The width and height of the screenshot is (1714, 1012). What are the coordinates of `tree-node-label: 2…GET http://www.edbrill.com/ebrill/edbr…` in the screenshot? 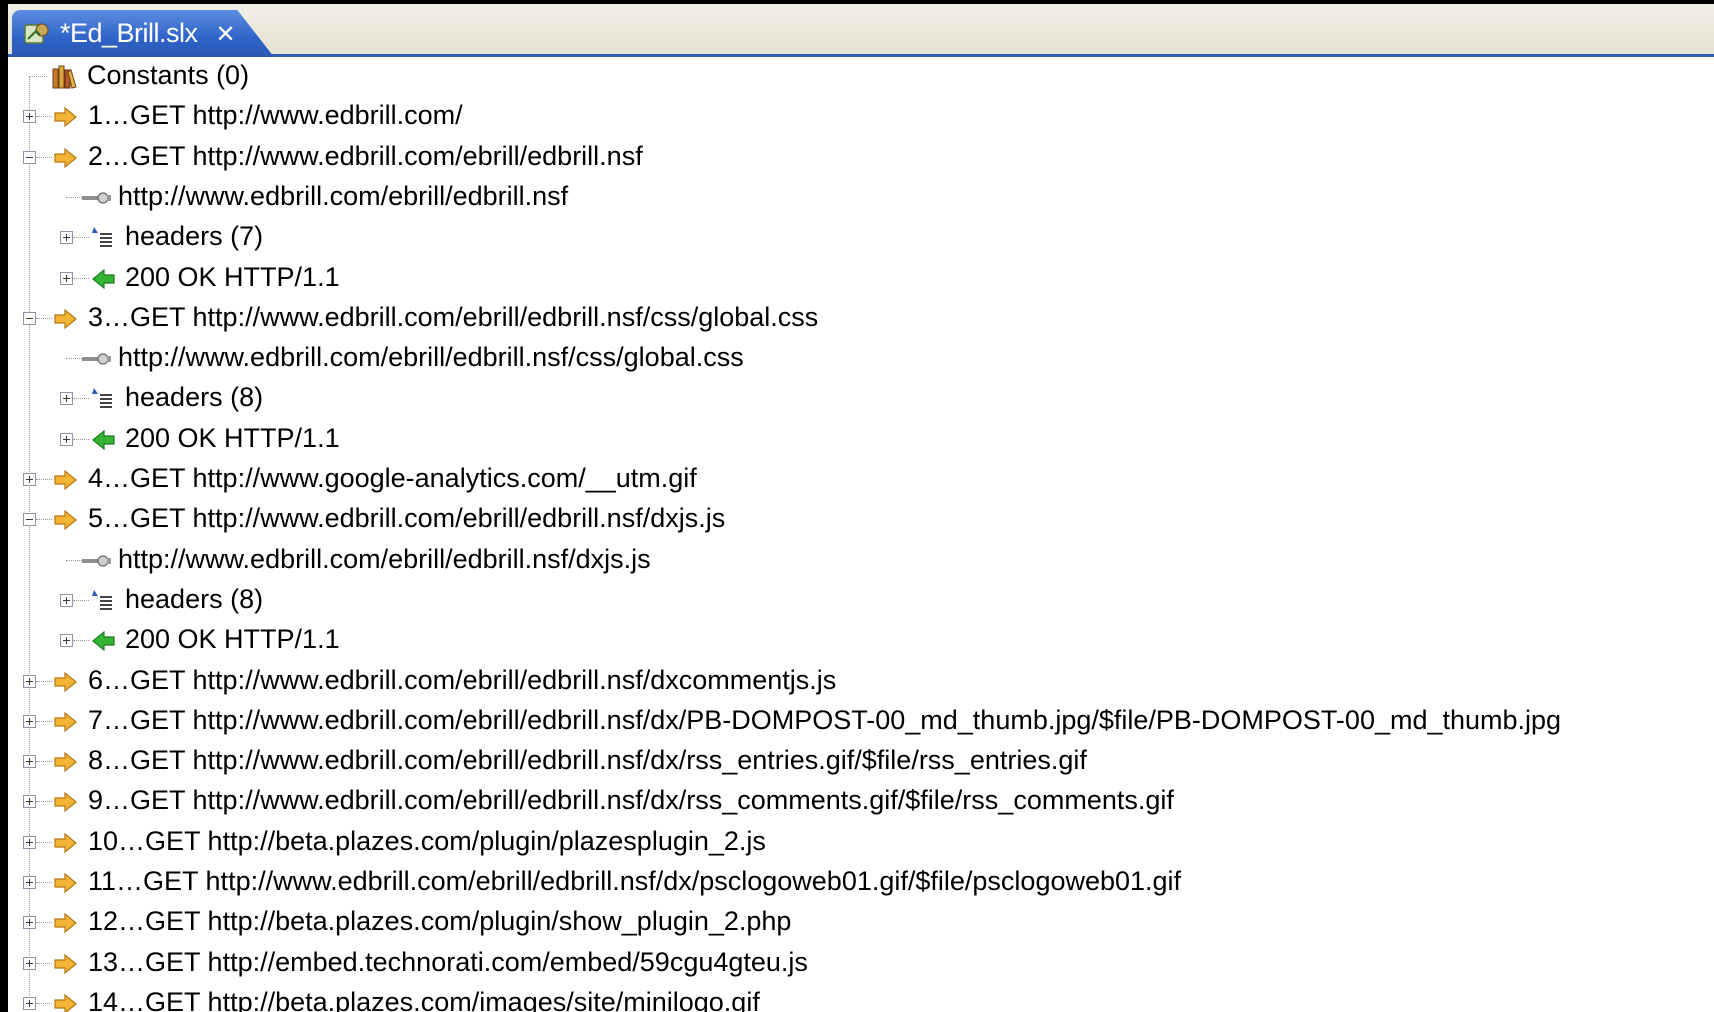 It's located at (365, 155).